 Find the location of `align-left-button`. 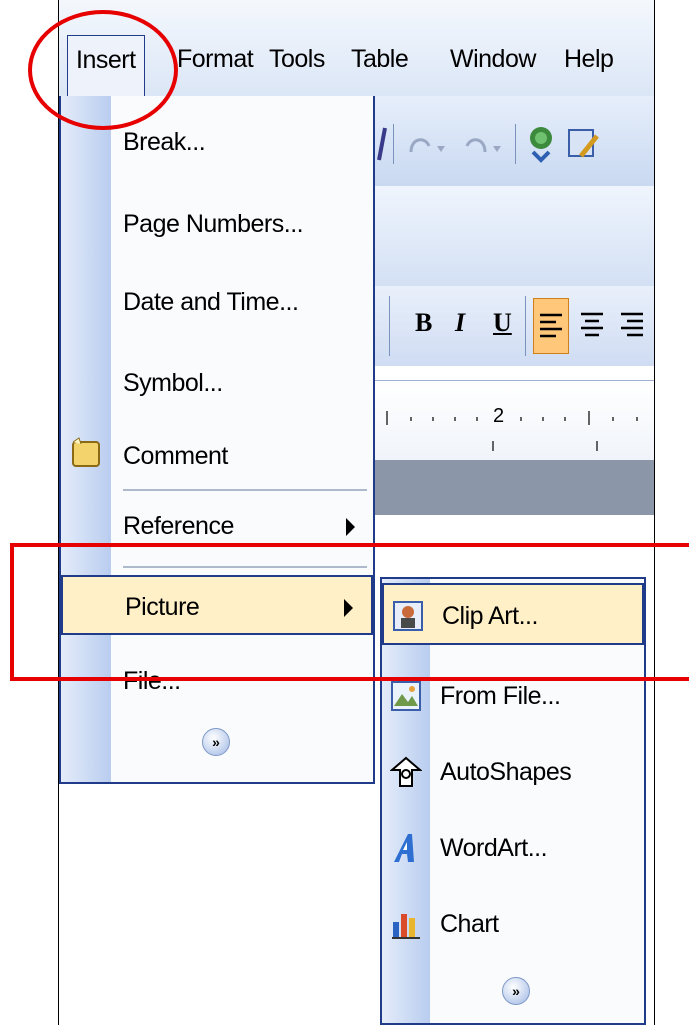

align-left-button is located at coordinates (551, 326).